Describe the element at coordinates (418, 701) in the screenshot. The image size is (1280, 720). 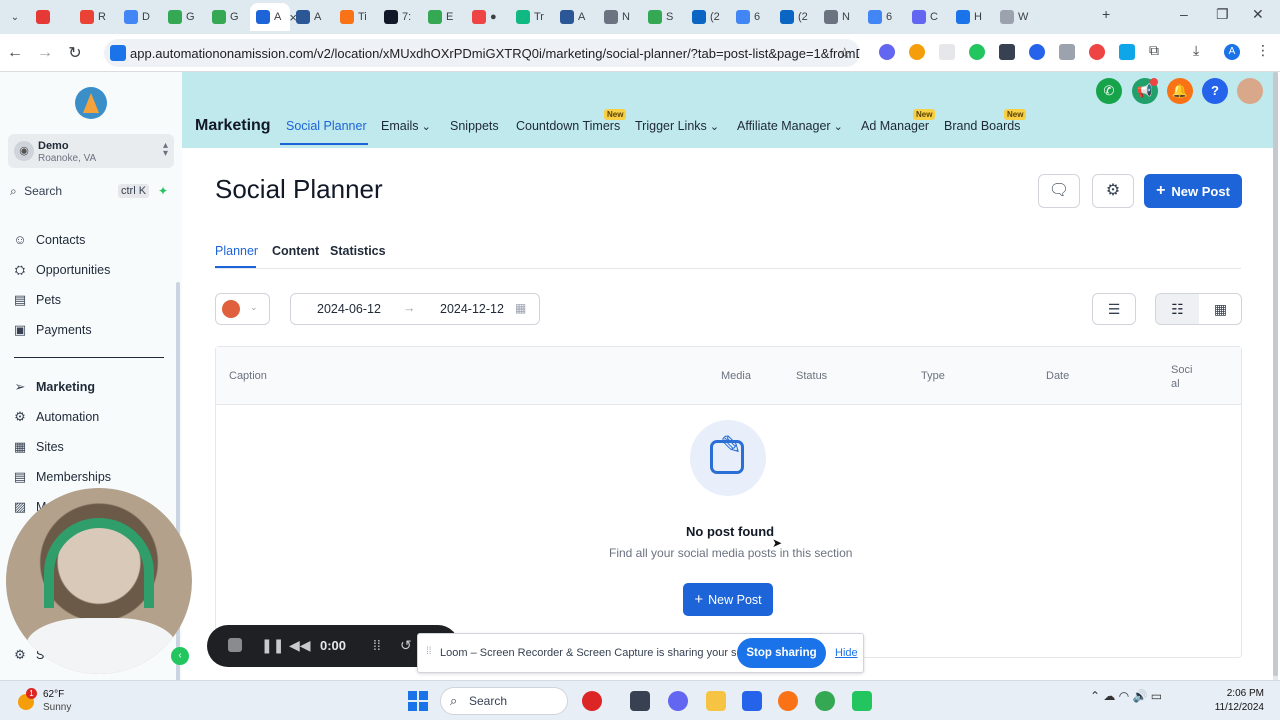
I see `windows-start-icon` at that location.